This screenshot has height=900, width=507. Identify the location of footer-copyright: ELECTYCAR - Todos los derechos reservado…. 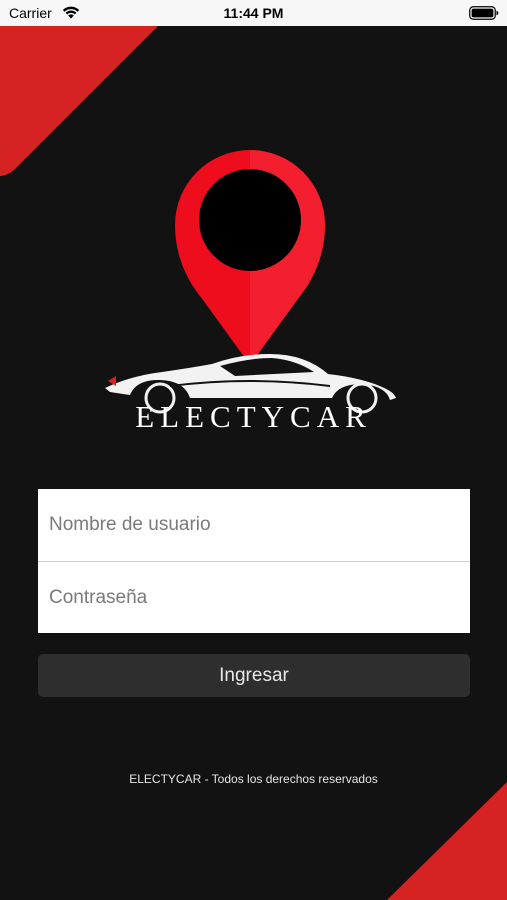
(253, 779).